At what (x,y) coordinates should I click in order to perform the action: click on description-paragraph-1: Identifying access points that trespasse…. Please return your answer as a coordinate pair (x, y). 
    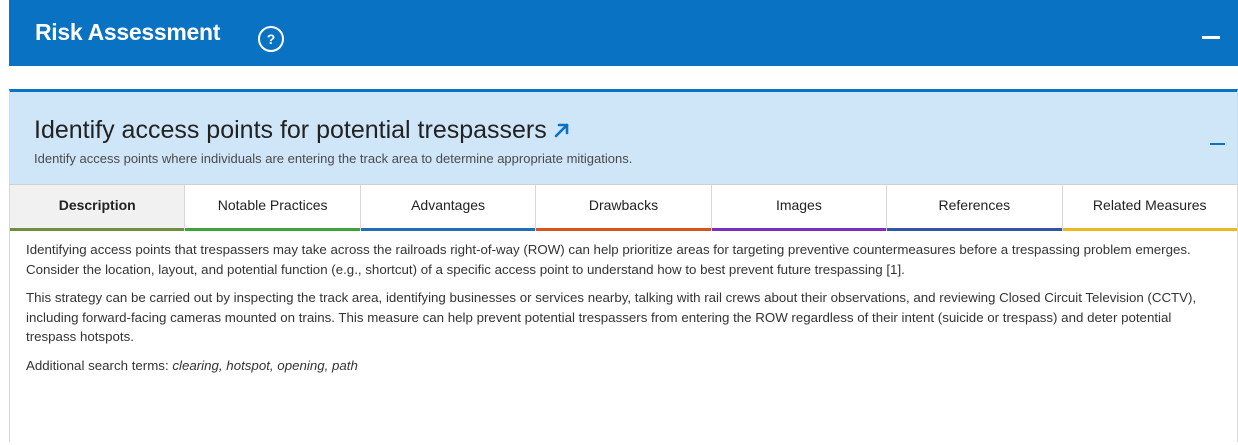
    Looking at the image, I should click on (608, 259).